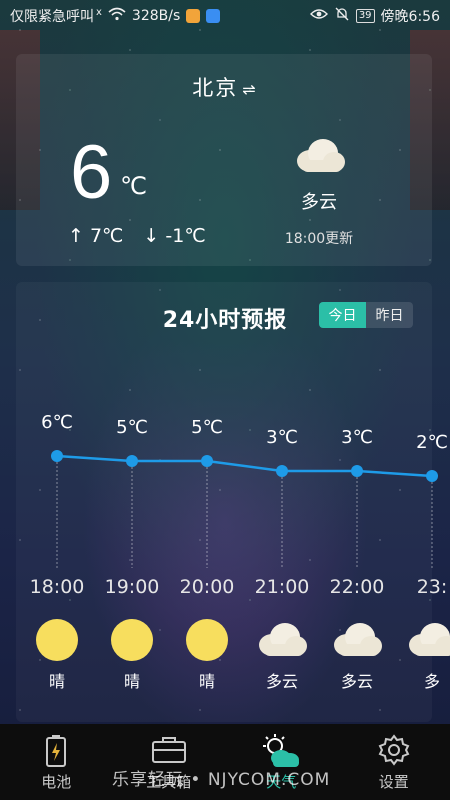 Image resolution: width=450 pixels, height=800 pixels. What do you see at coordinates (432, 442) in the screenshot?
I see `temp-label: 2℃` at bounding box center [432, 442].